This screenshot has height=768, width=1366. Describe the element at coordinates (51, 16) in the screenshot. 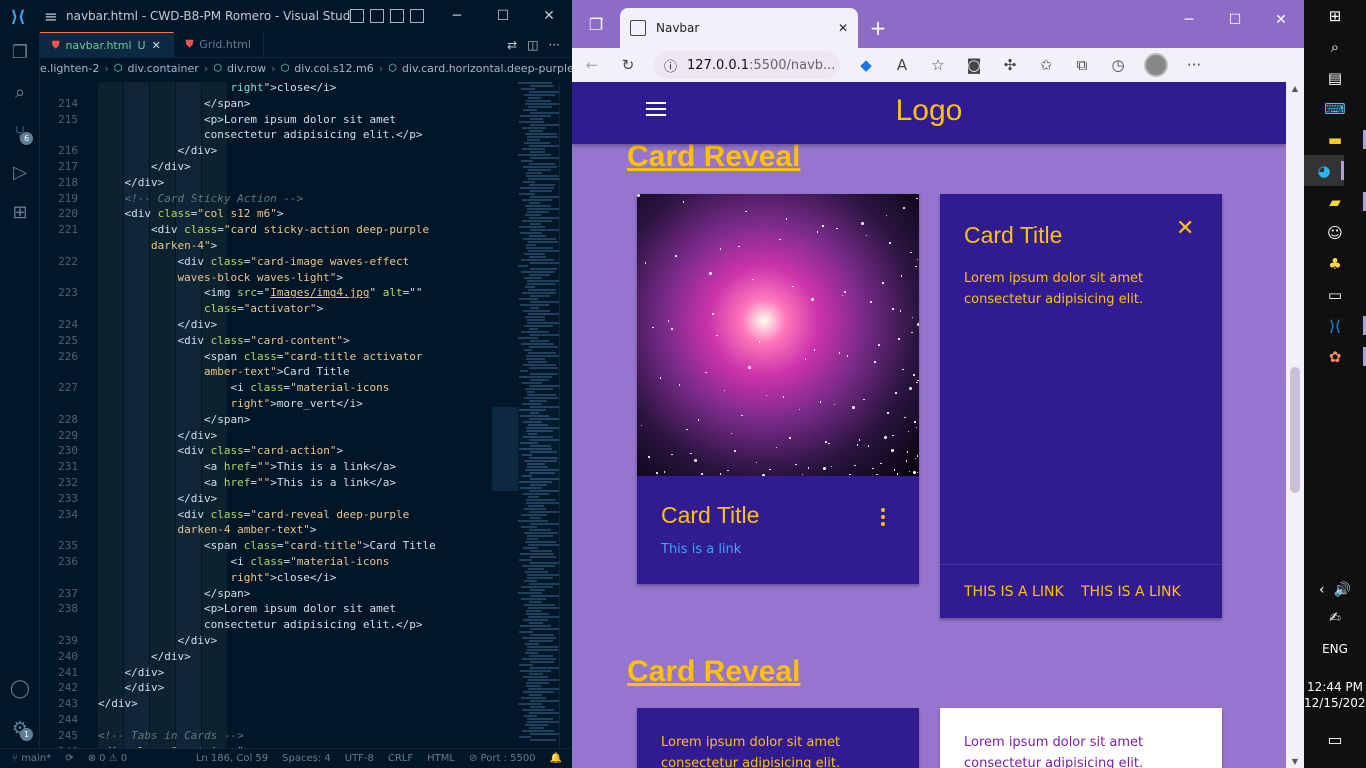

I see `menu-icon: ≡` at that location.